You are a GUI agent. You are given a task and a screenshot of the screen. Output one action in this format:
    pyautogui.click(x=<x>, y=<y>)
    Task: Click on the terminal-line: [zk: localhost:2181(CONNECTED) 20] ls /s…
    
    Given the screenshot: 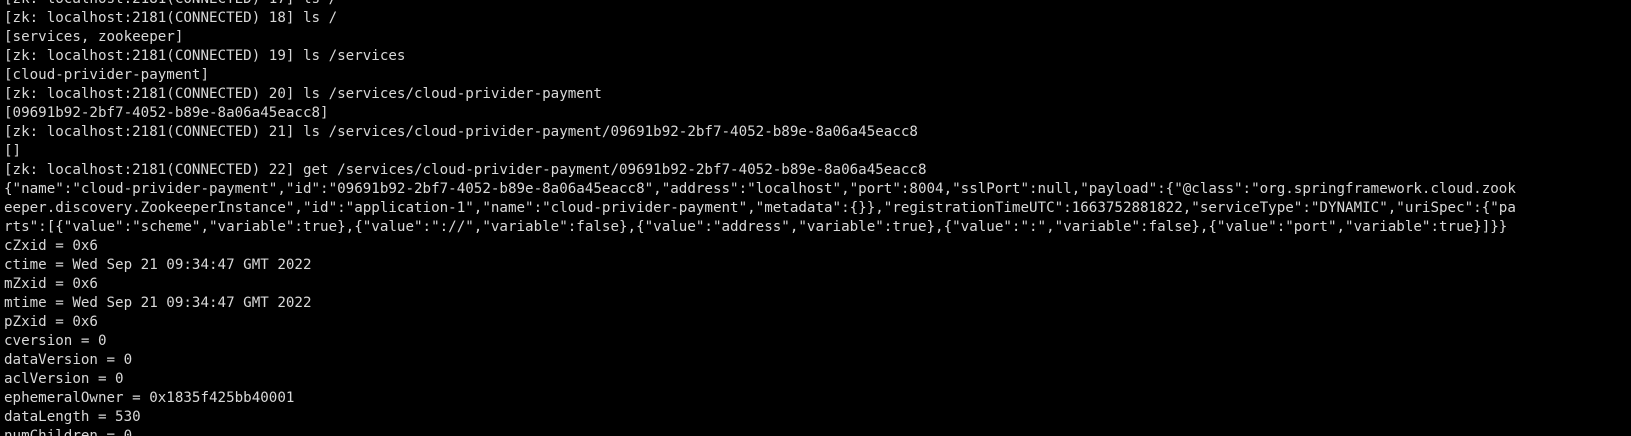 What is the action you would take?
    pyautogui.click(x=303, y=94)
    